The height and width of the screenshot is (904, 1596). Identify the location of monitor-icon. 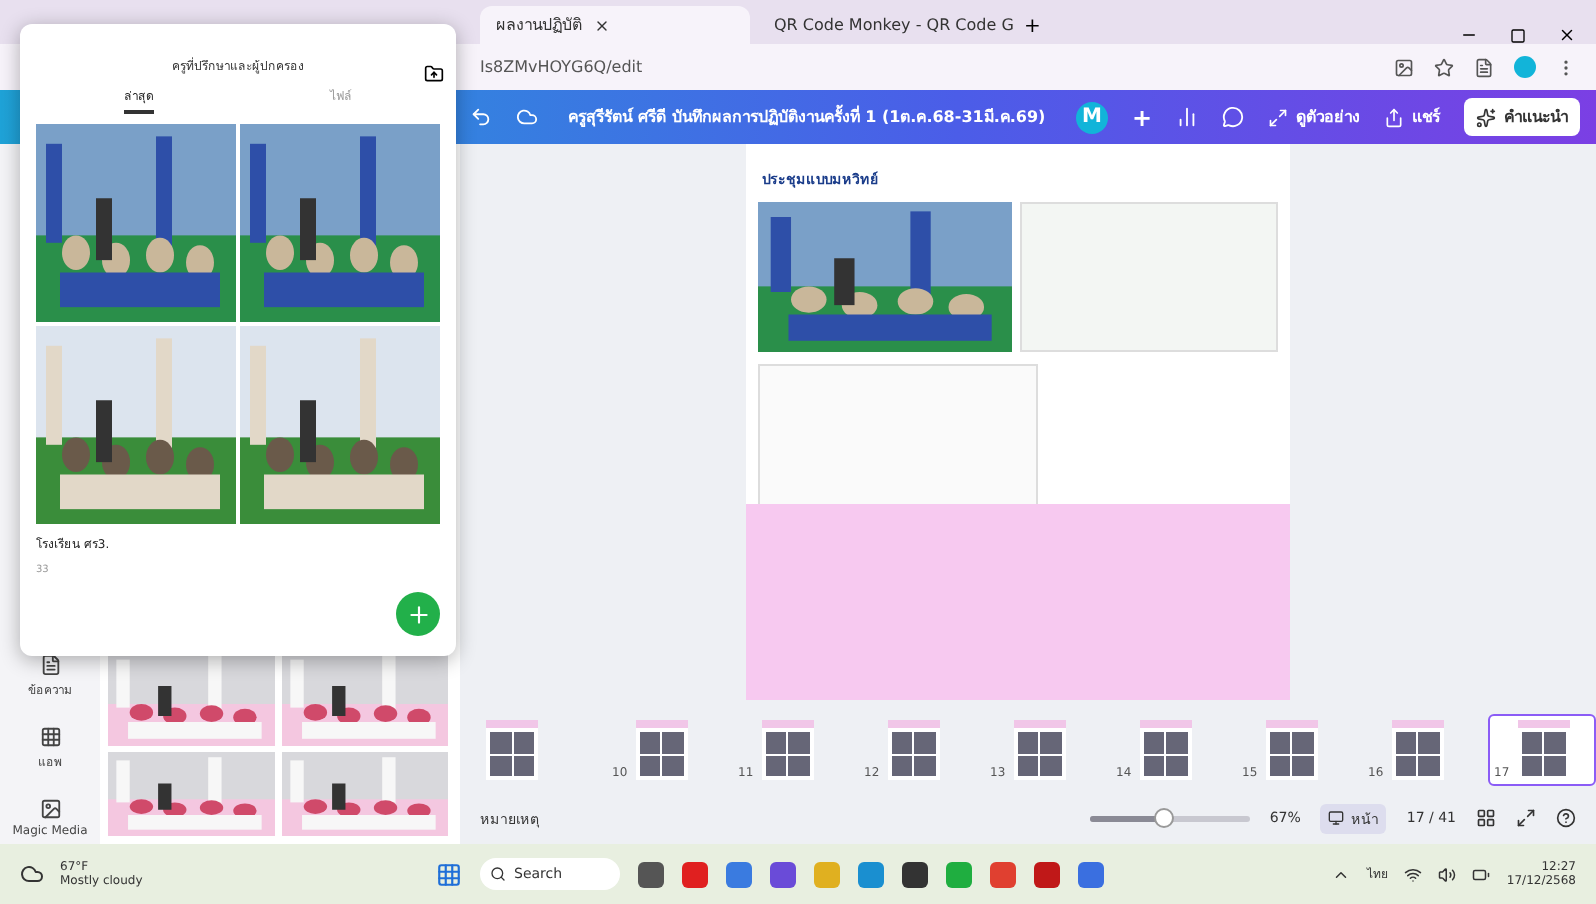
(1336, 818).